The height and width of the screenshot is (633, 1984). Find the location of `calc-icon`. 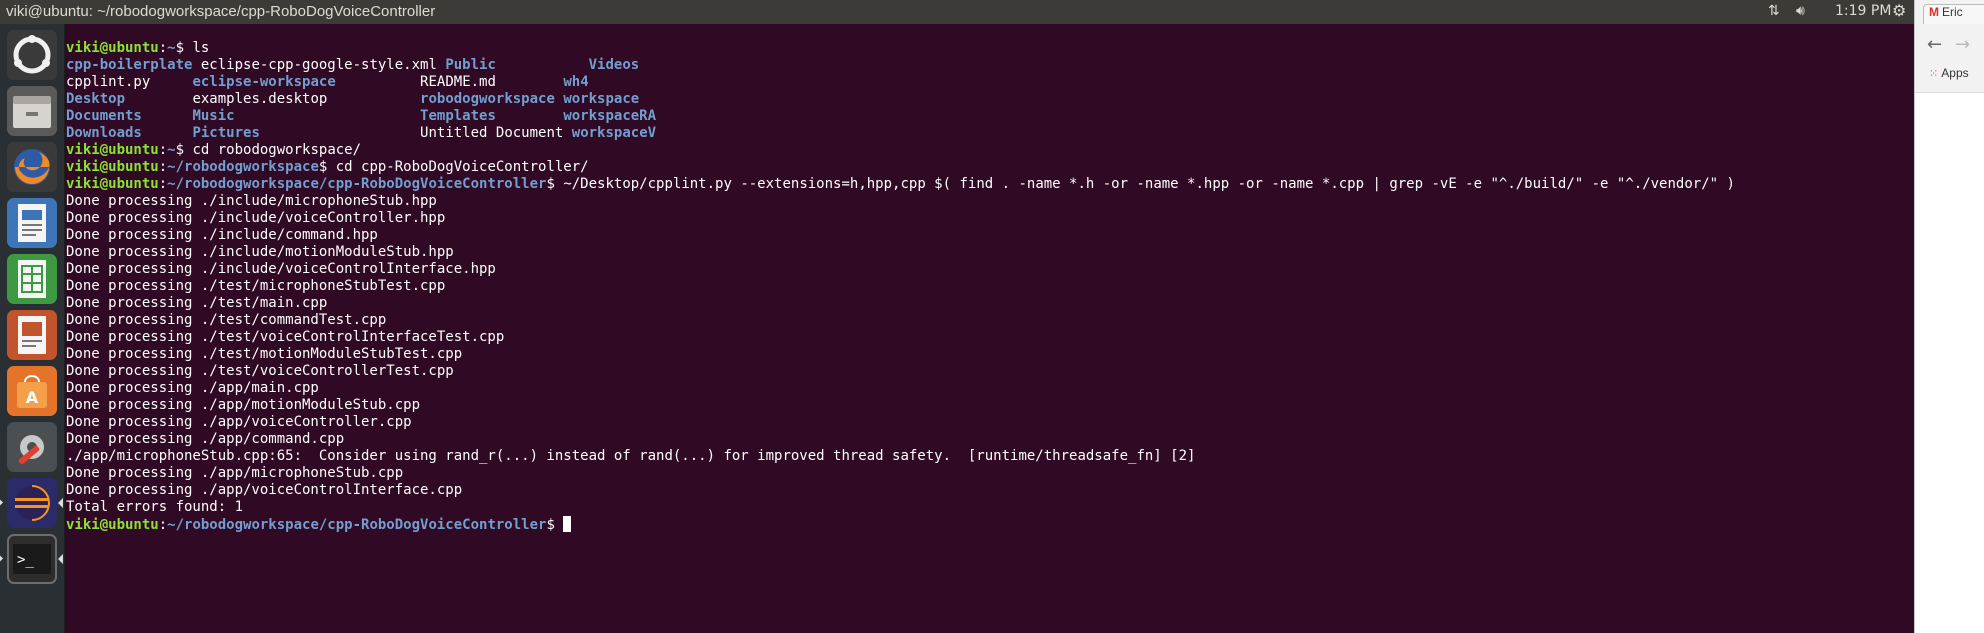

calc-icon is located at coordinates (32, 279).